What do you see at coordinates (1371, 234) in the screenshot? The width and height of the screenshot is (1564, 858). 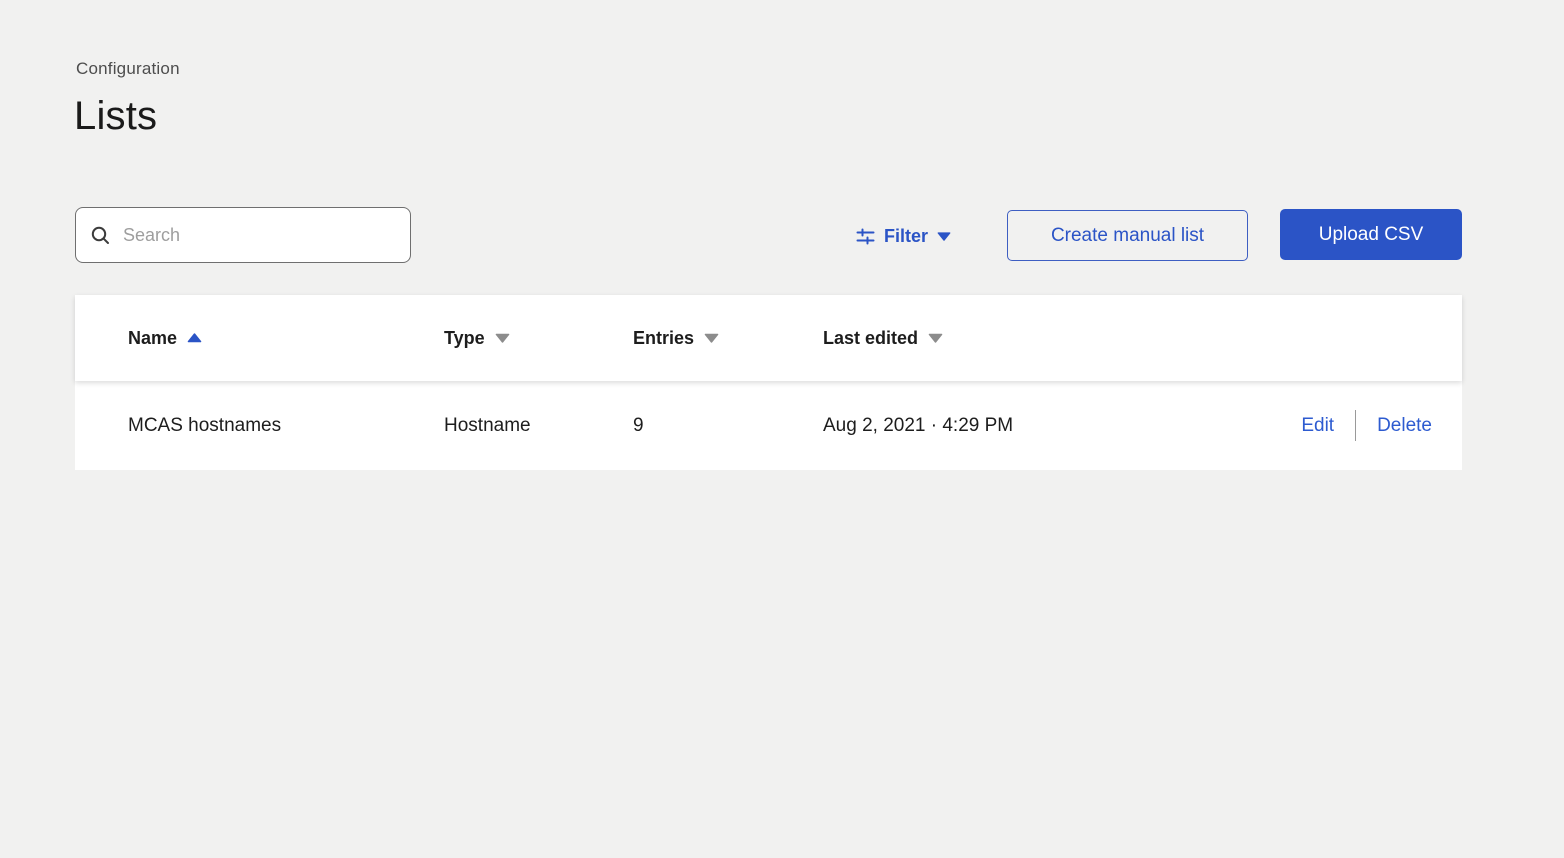 I see `upload-csv-button: Upload CSV` at bounding box center [1371, 234].